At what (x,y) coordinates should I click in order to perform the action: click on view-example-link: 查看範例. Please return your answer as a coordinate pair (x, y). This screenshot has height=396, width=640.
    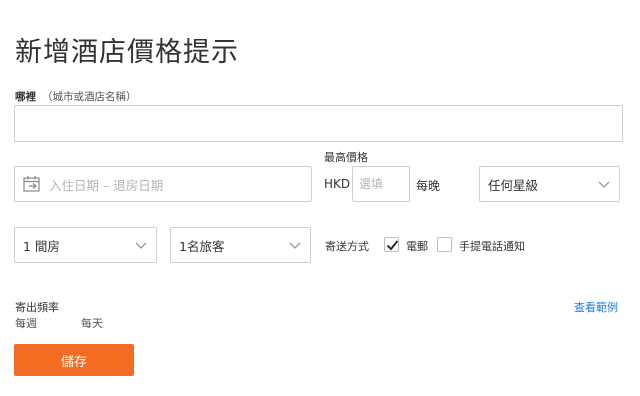
    Looking at the image, I should click on (596, 307).